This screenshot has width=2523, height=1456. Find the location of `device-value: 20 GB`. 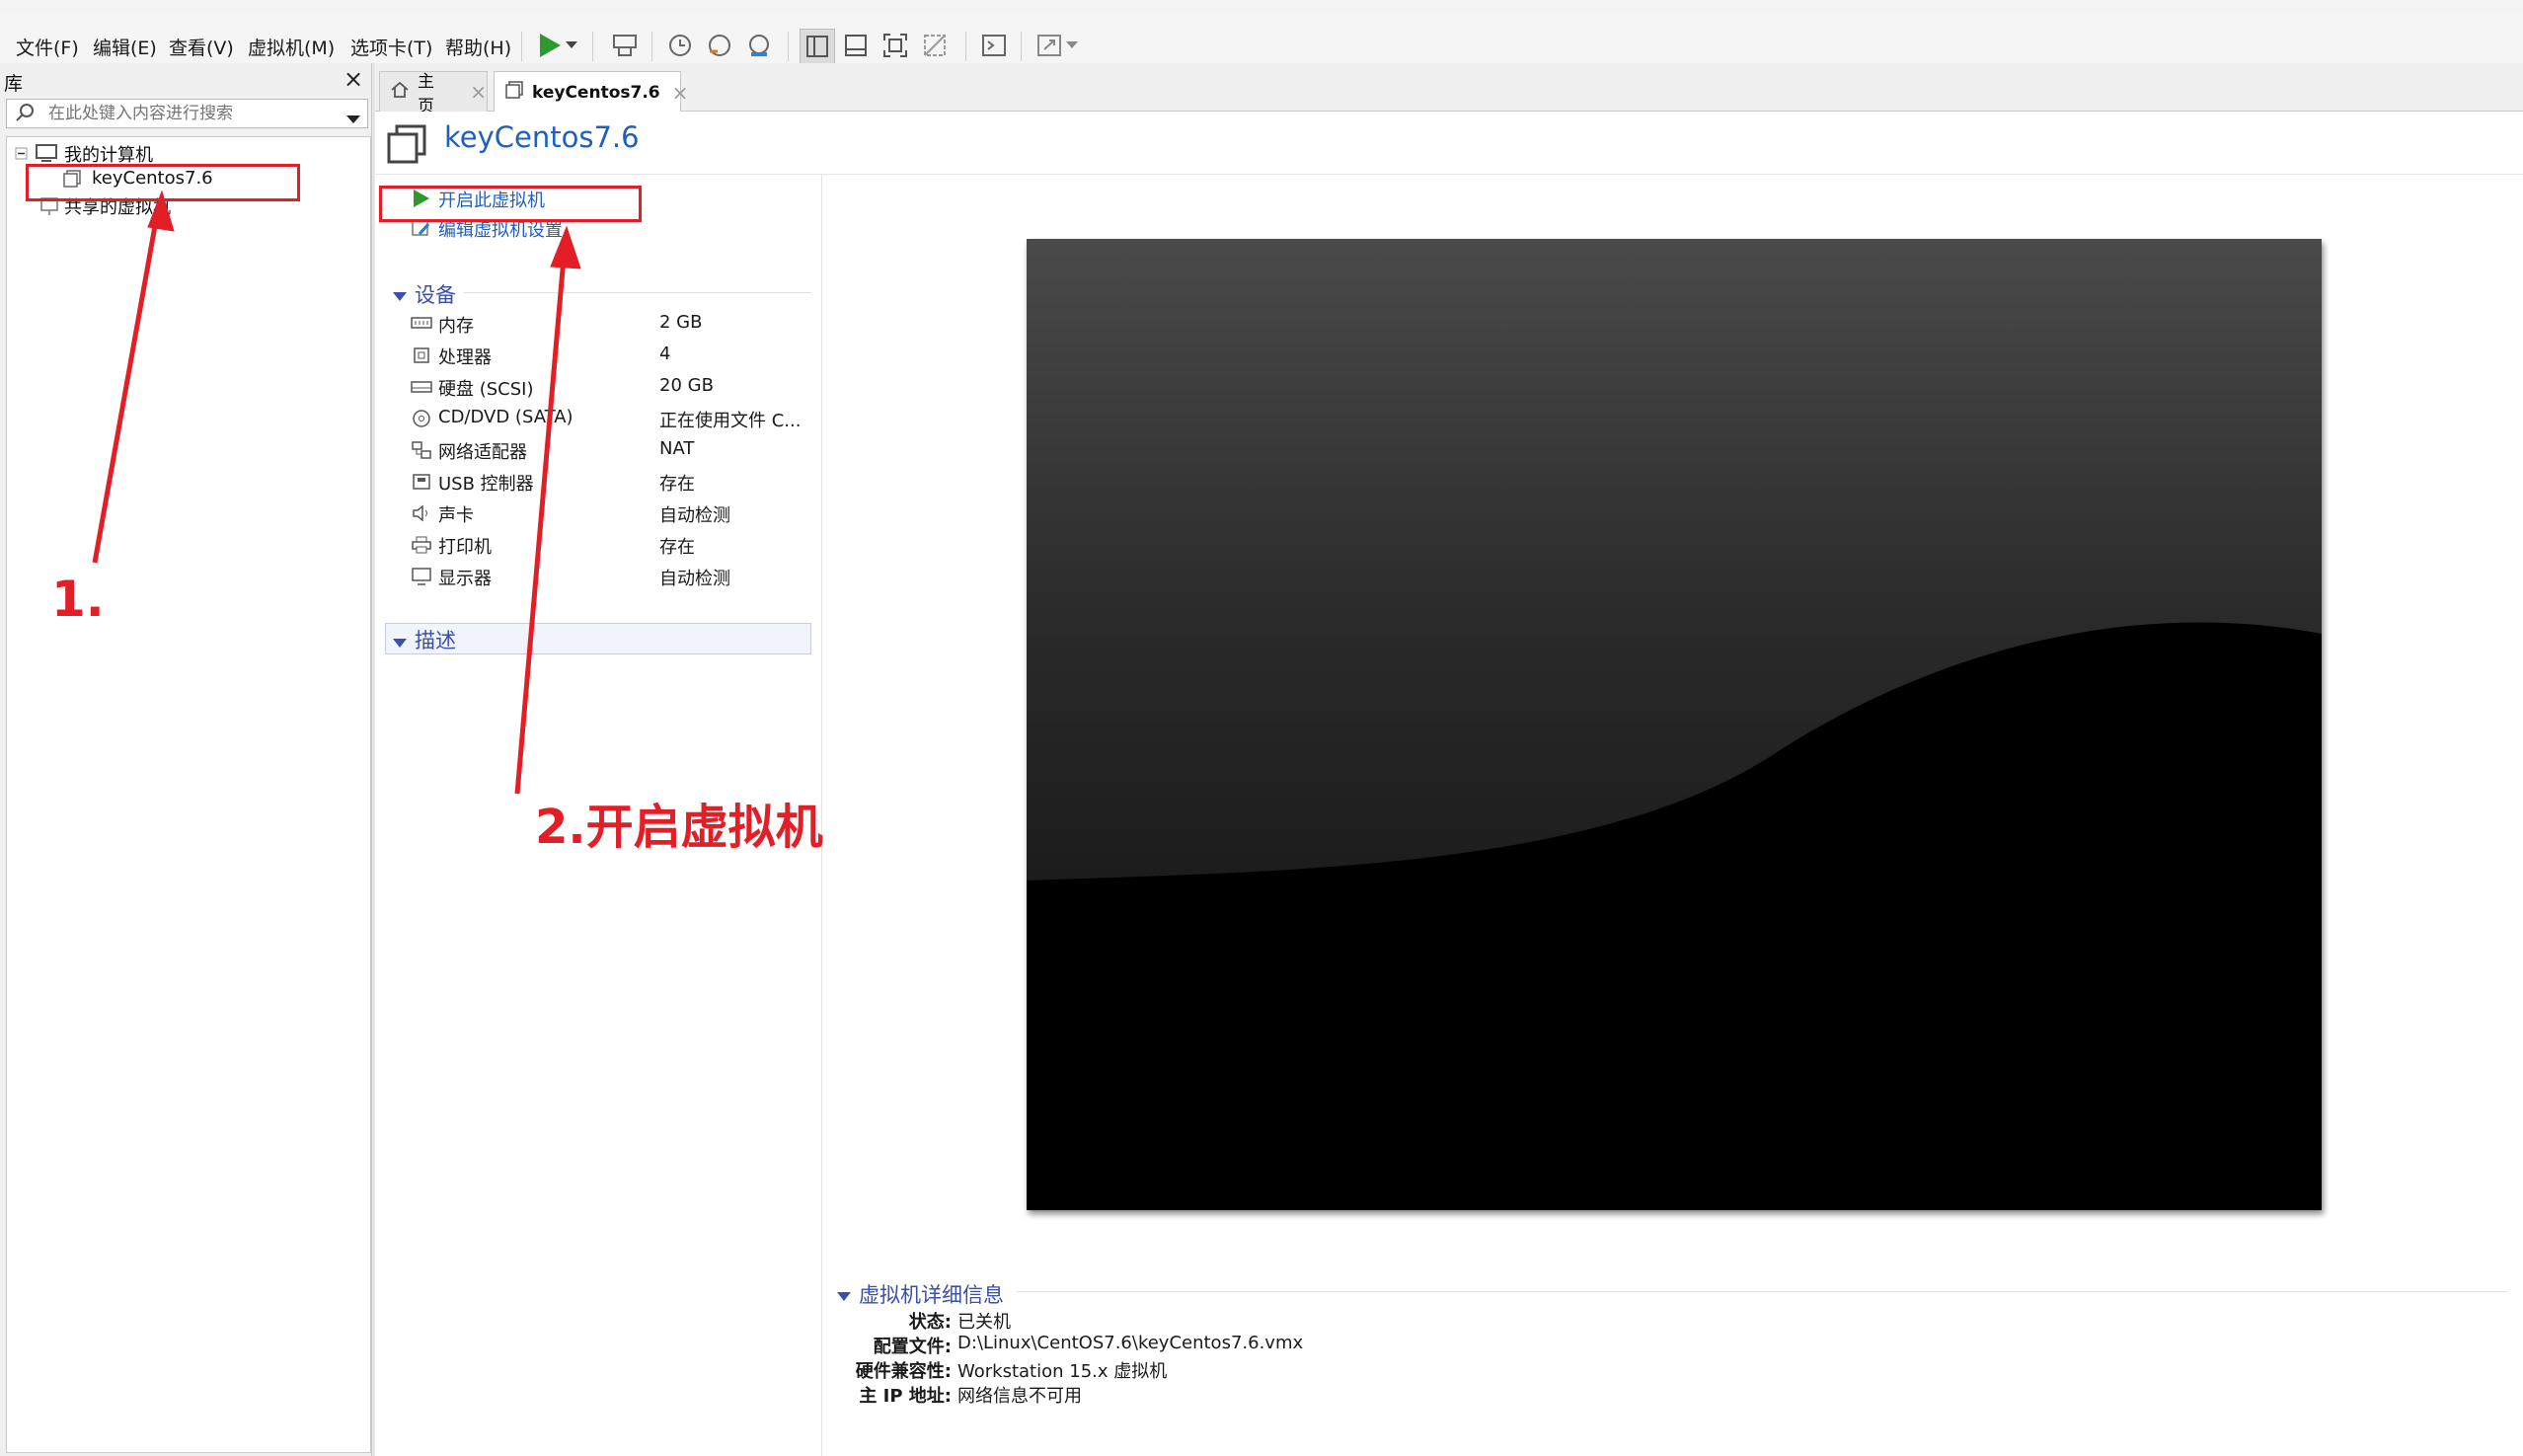

device-value: 20 GB is located at coordinates (686, 385).